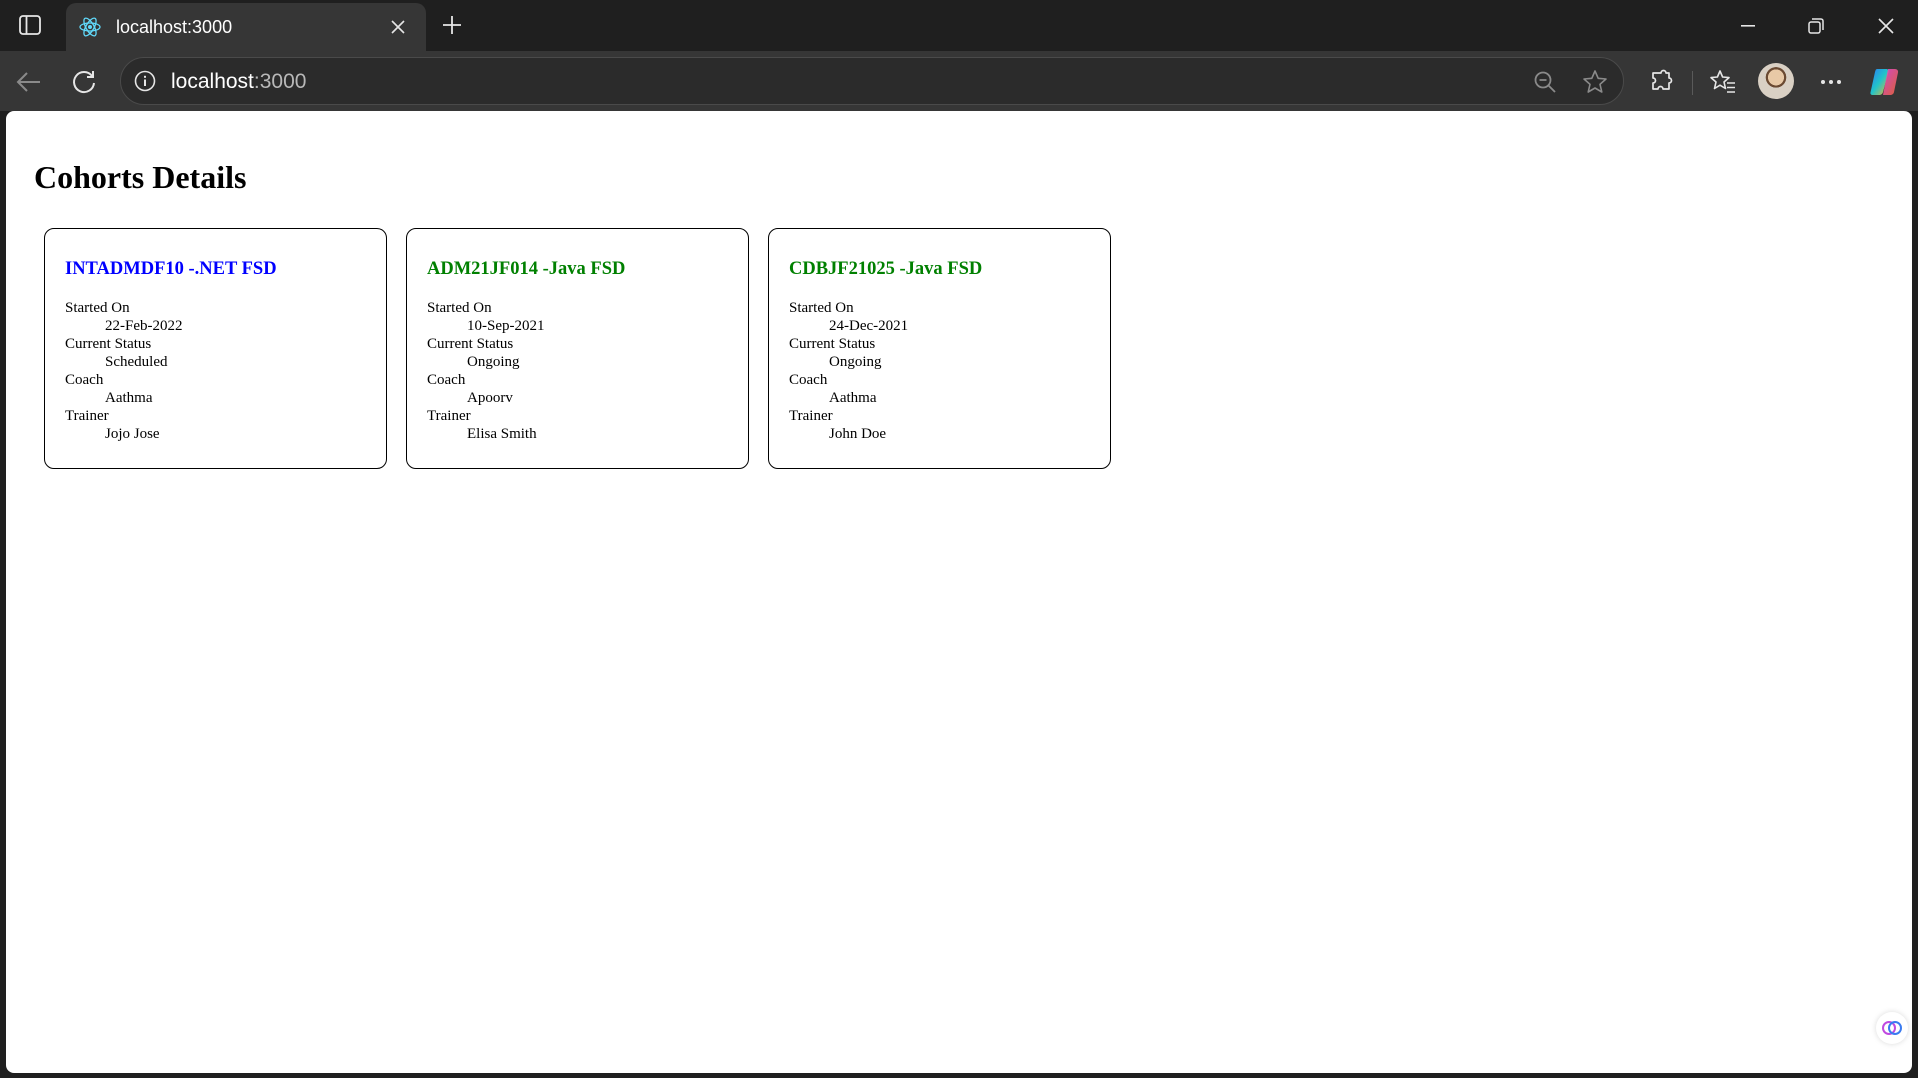 The height and width of the screenshot is (1078, 1918). I want to click on favorites-icon, so click(1723, 82).